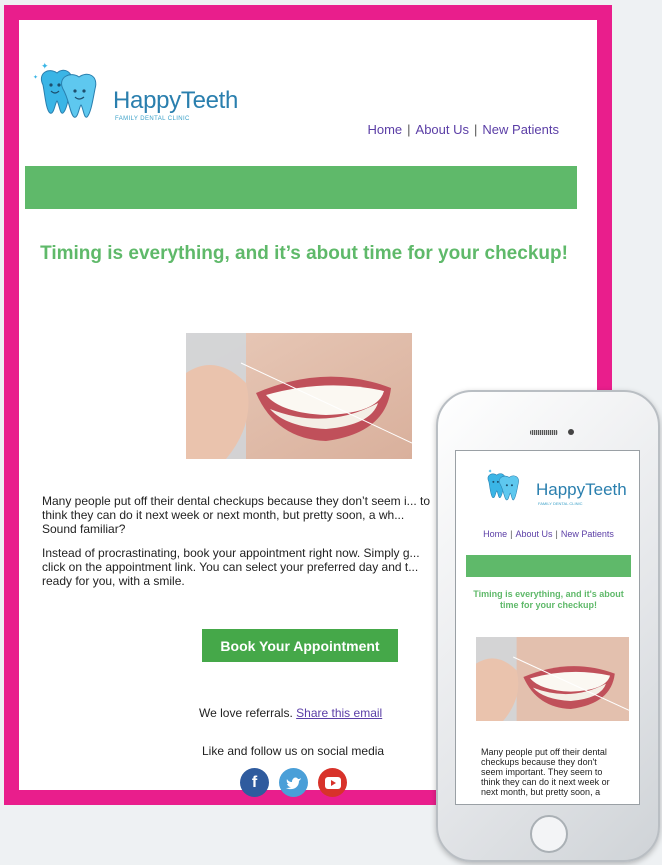 The width and height of the screenshot is (662, 865). I want to click on brand-tagline: FAMILY DENTAL CLINIC, so click(152, 119).